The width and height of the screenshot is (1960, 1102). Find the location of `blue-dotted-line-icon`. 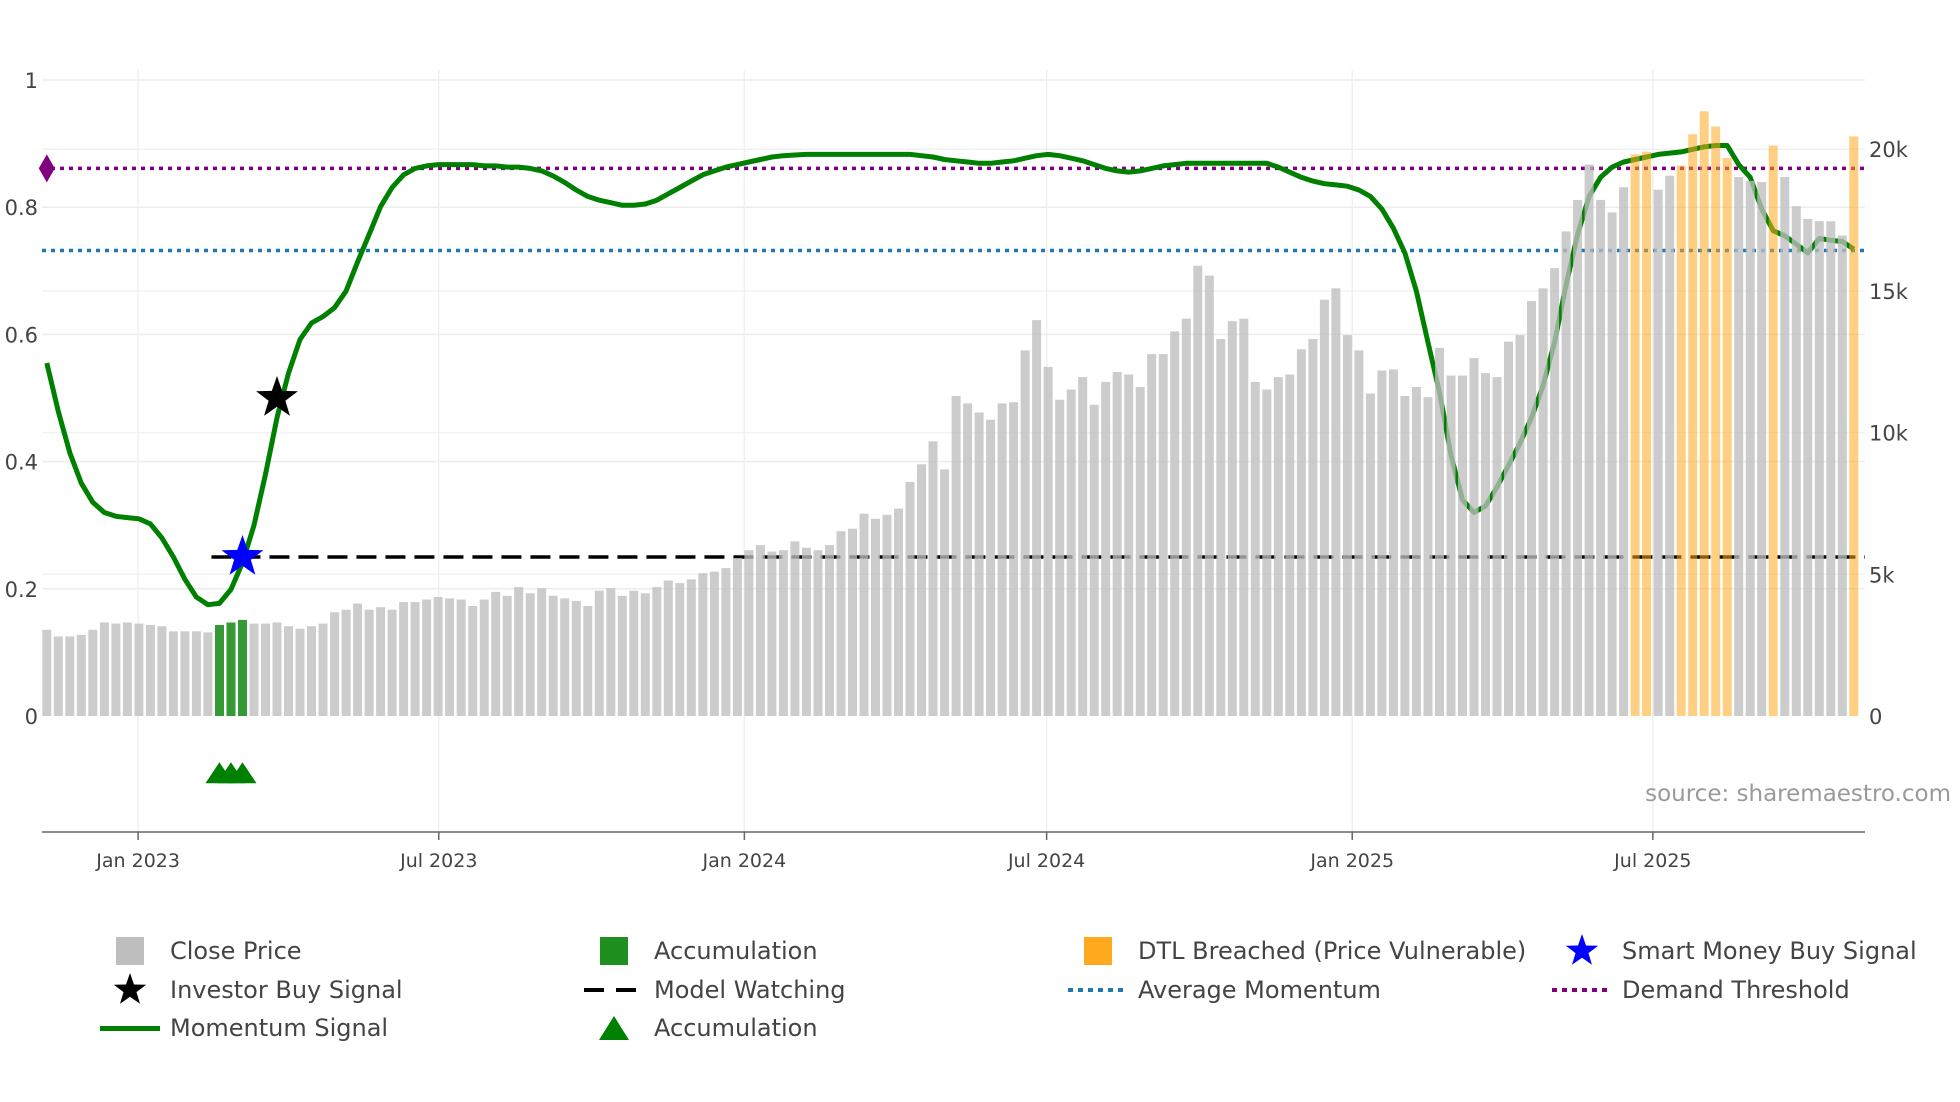

blue-dotted-line-icon is located at coordinates (1098, 990).